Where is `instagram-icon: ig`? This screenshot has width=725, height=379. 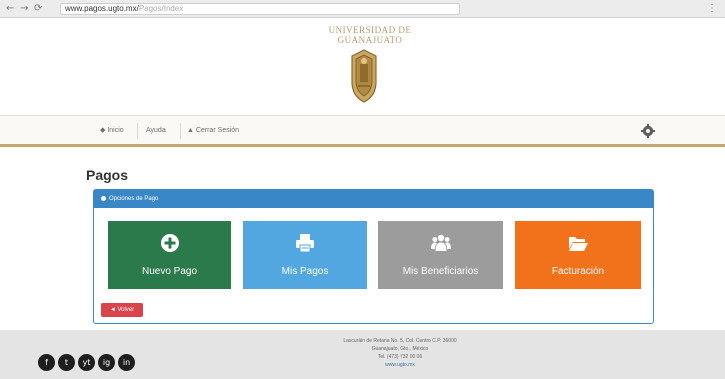 instagram-icon: ig is located at coordinates (106, 362).